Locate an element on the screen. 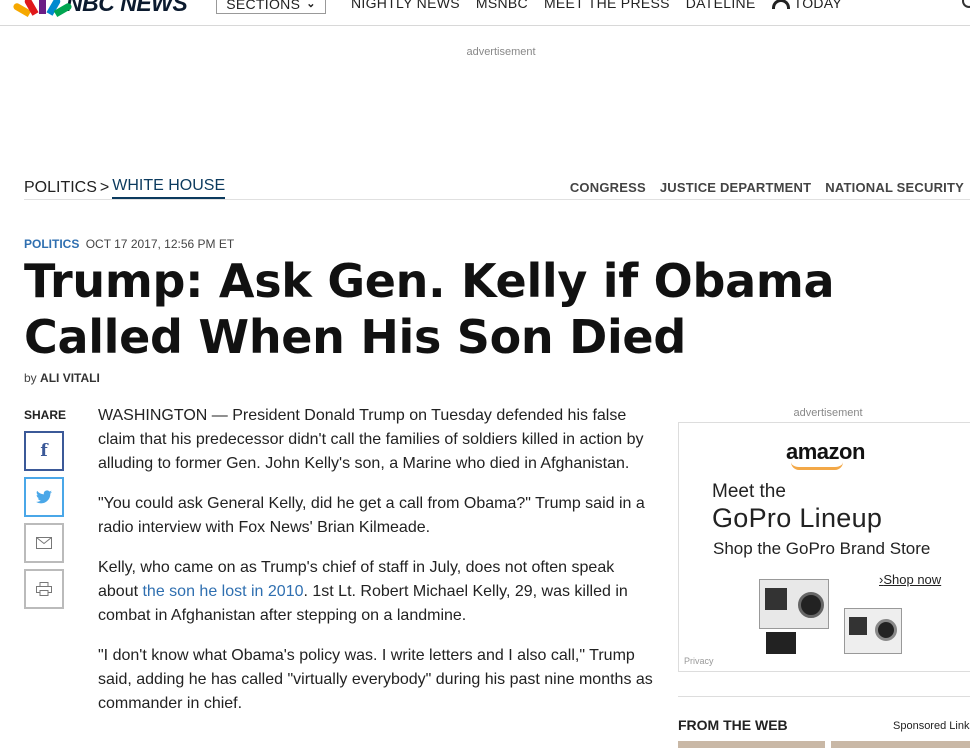  subnav-national-security: NATIONAL SECURITY is located at coordinates (894, 187).